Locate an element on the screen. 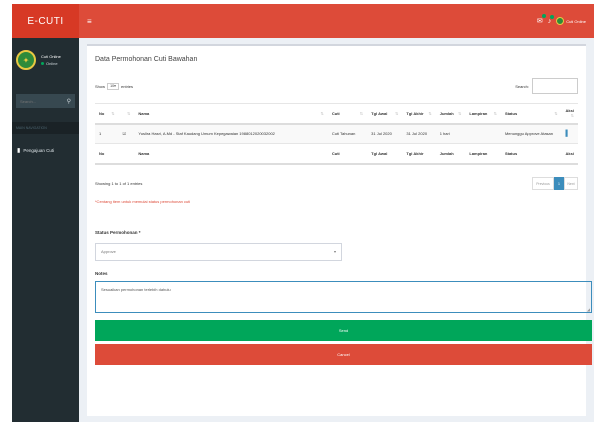 This screenshot has height=423, width=595. foot-cuti: Cuti is located at coordinates (347, 154).